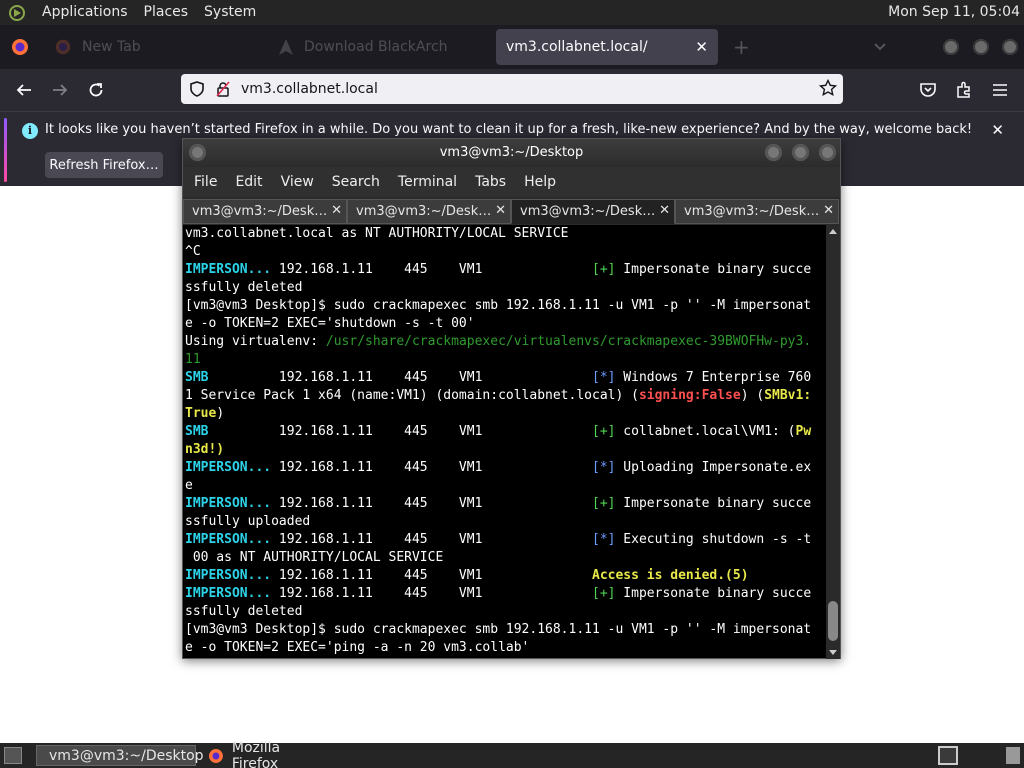 This screenshot has width=1024, height=768. What do you see at coordinates (512, 754) in the screenshot?
I see `bottom-taskbar: vm3@vm3:~/Desktop Mozilla Firefox` at bounding box center [512, 754].